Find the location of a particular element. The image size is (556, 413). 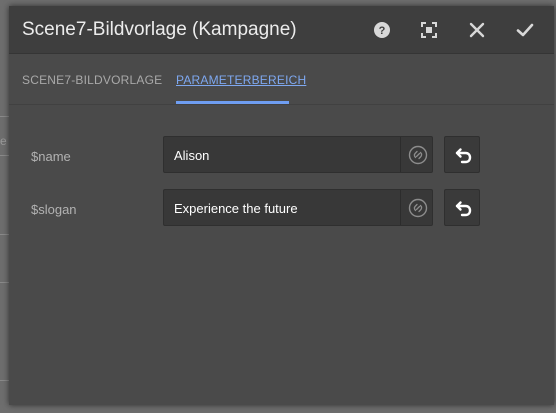

confirm-button is located at coordinates (525, 30).